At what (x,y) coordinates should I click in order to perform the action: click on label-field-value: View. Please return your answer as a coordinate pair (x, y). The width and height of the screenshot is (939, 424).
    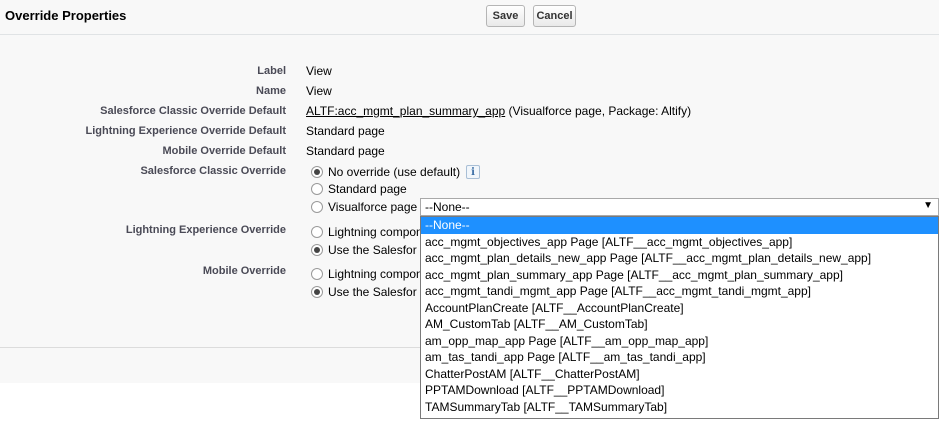
    Looking at the image, I should click on (319, 71).